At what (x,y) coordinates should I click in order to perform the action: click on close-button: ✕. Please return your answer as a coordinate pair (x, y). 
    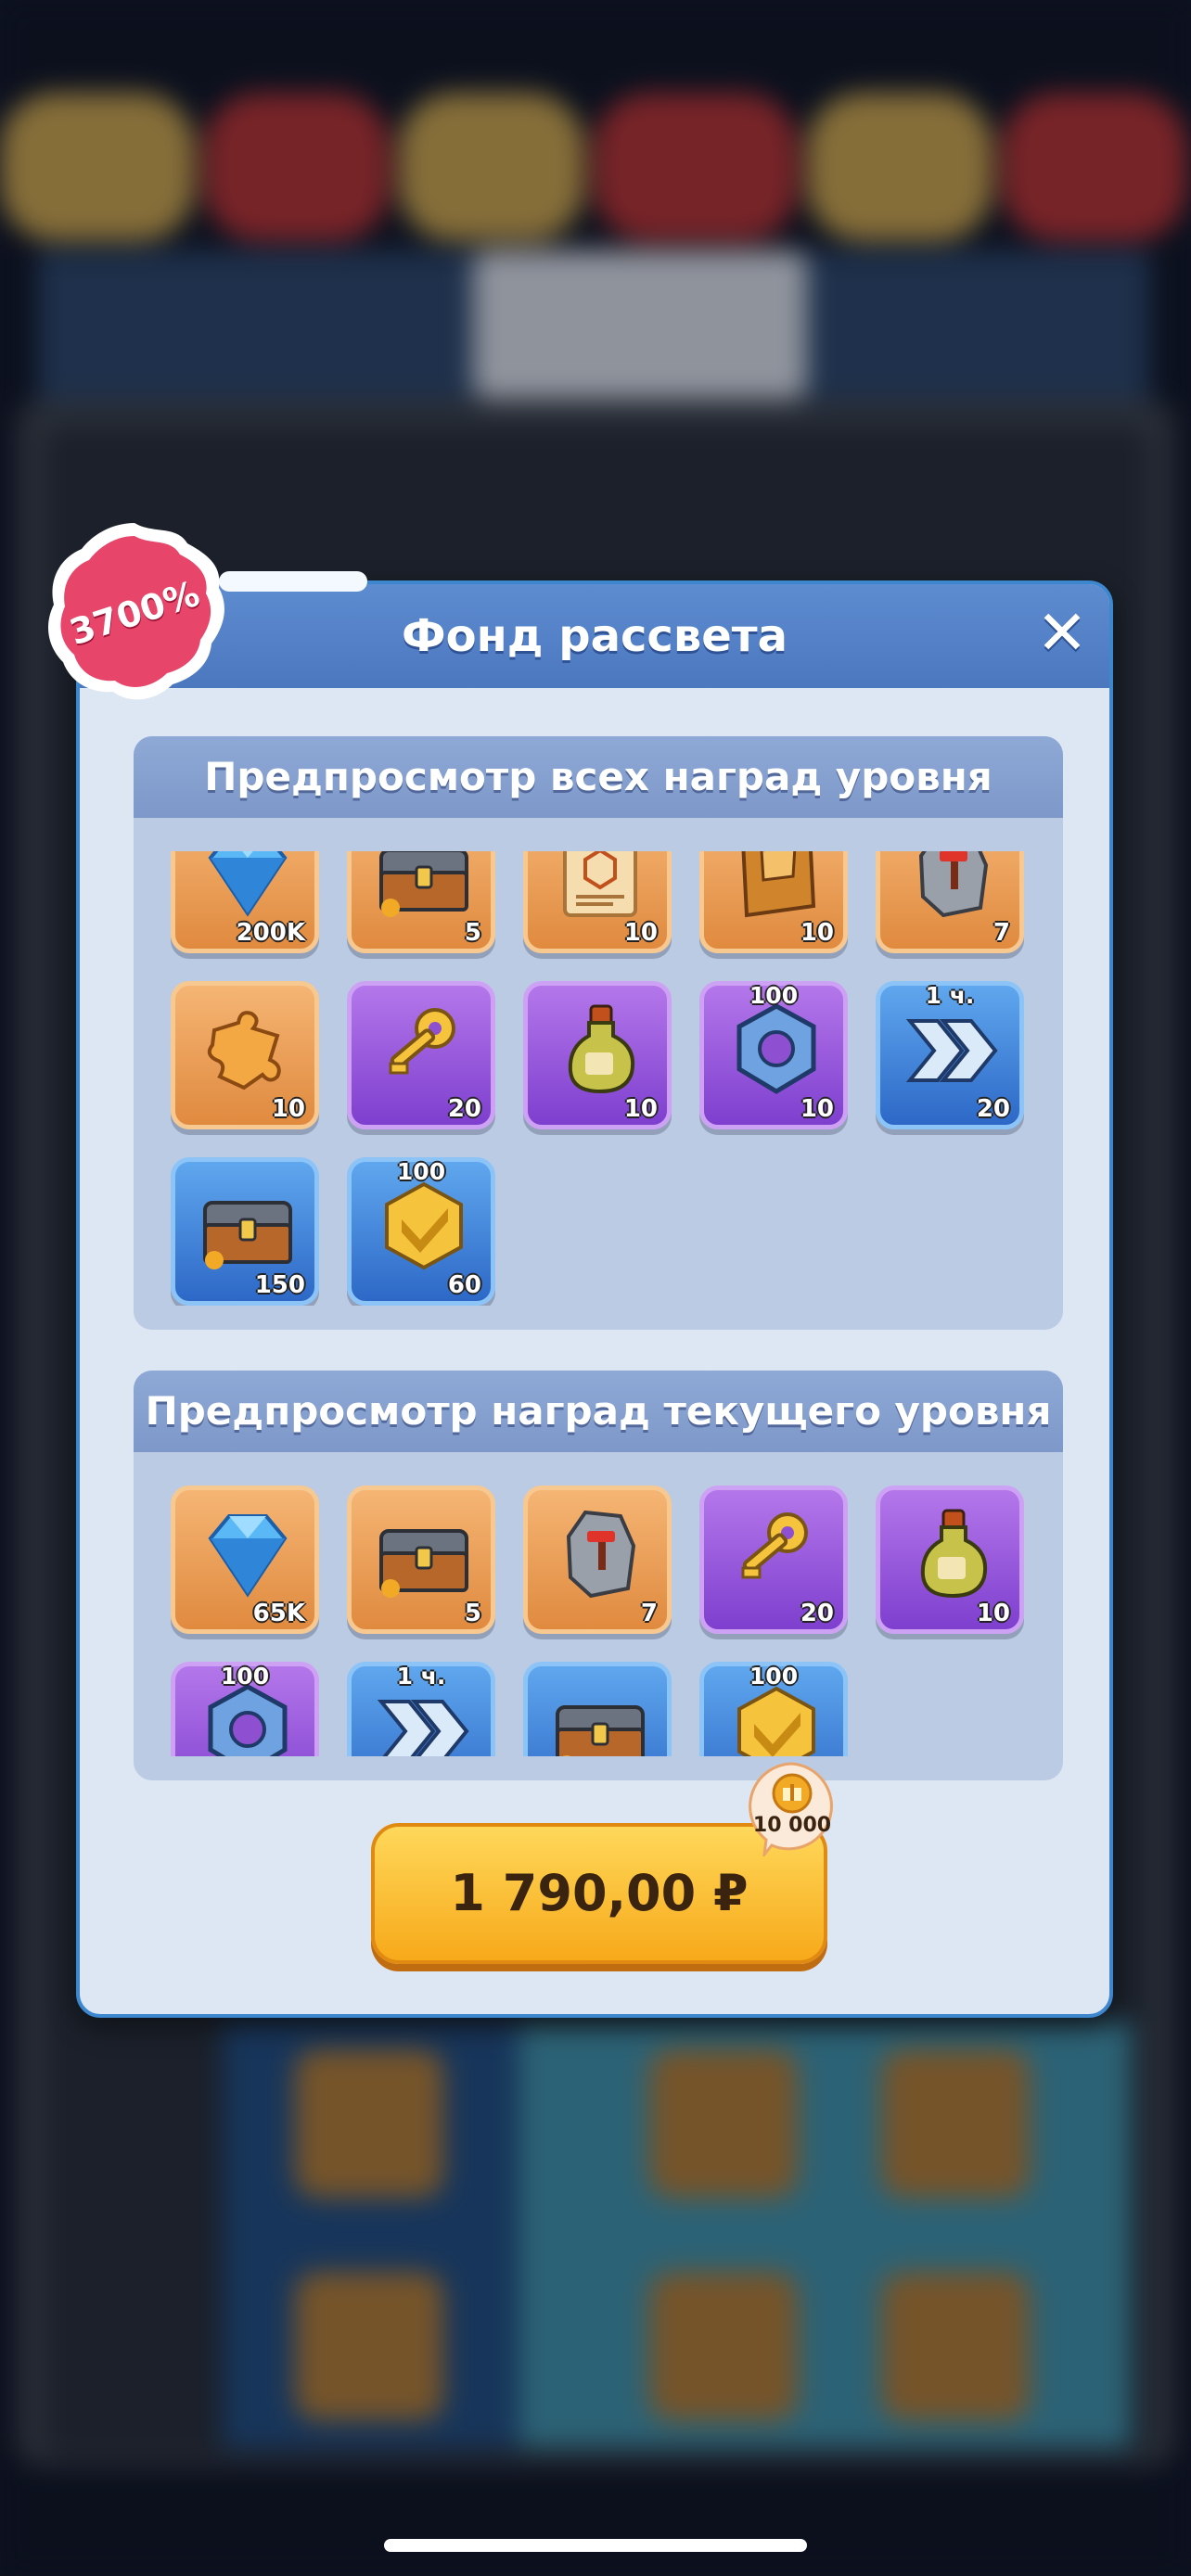
    Looking at the image, I should click on (1062, 633).